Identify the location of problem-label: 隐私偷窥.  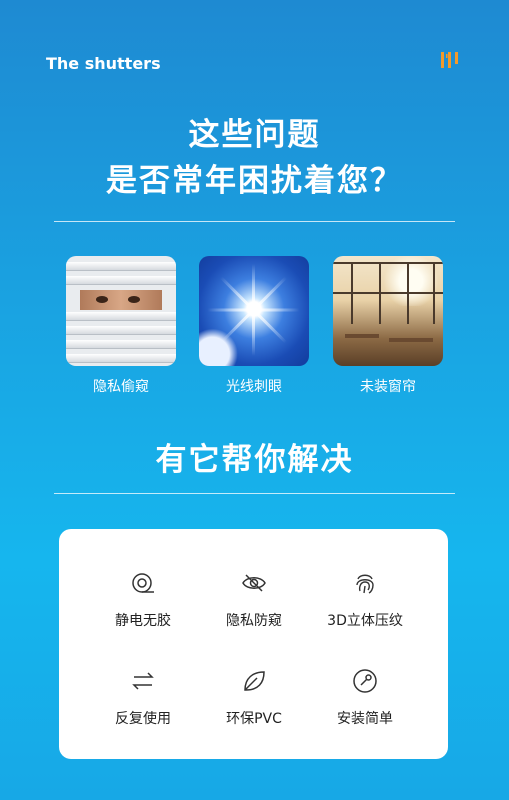
(121, 387).